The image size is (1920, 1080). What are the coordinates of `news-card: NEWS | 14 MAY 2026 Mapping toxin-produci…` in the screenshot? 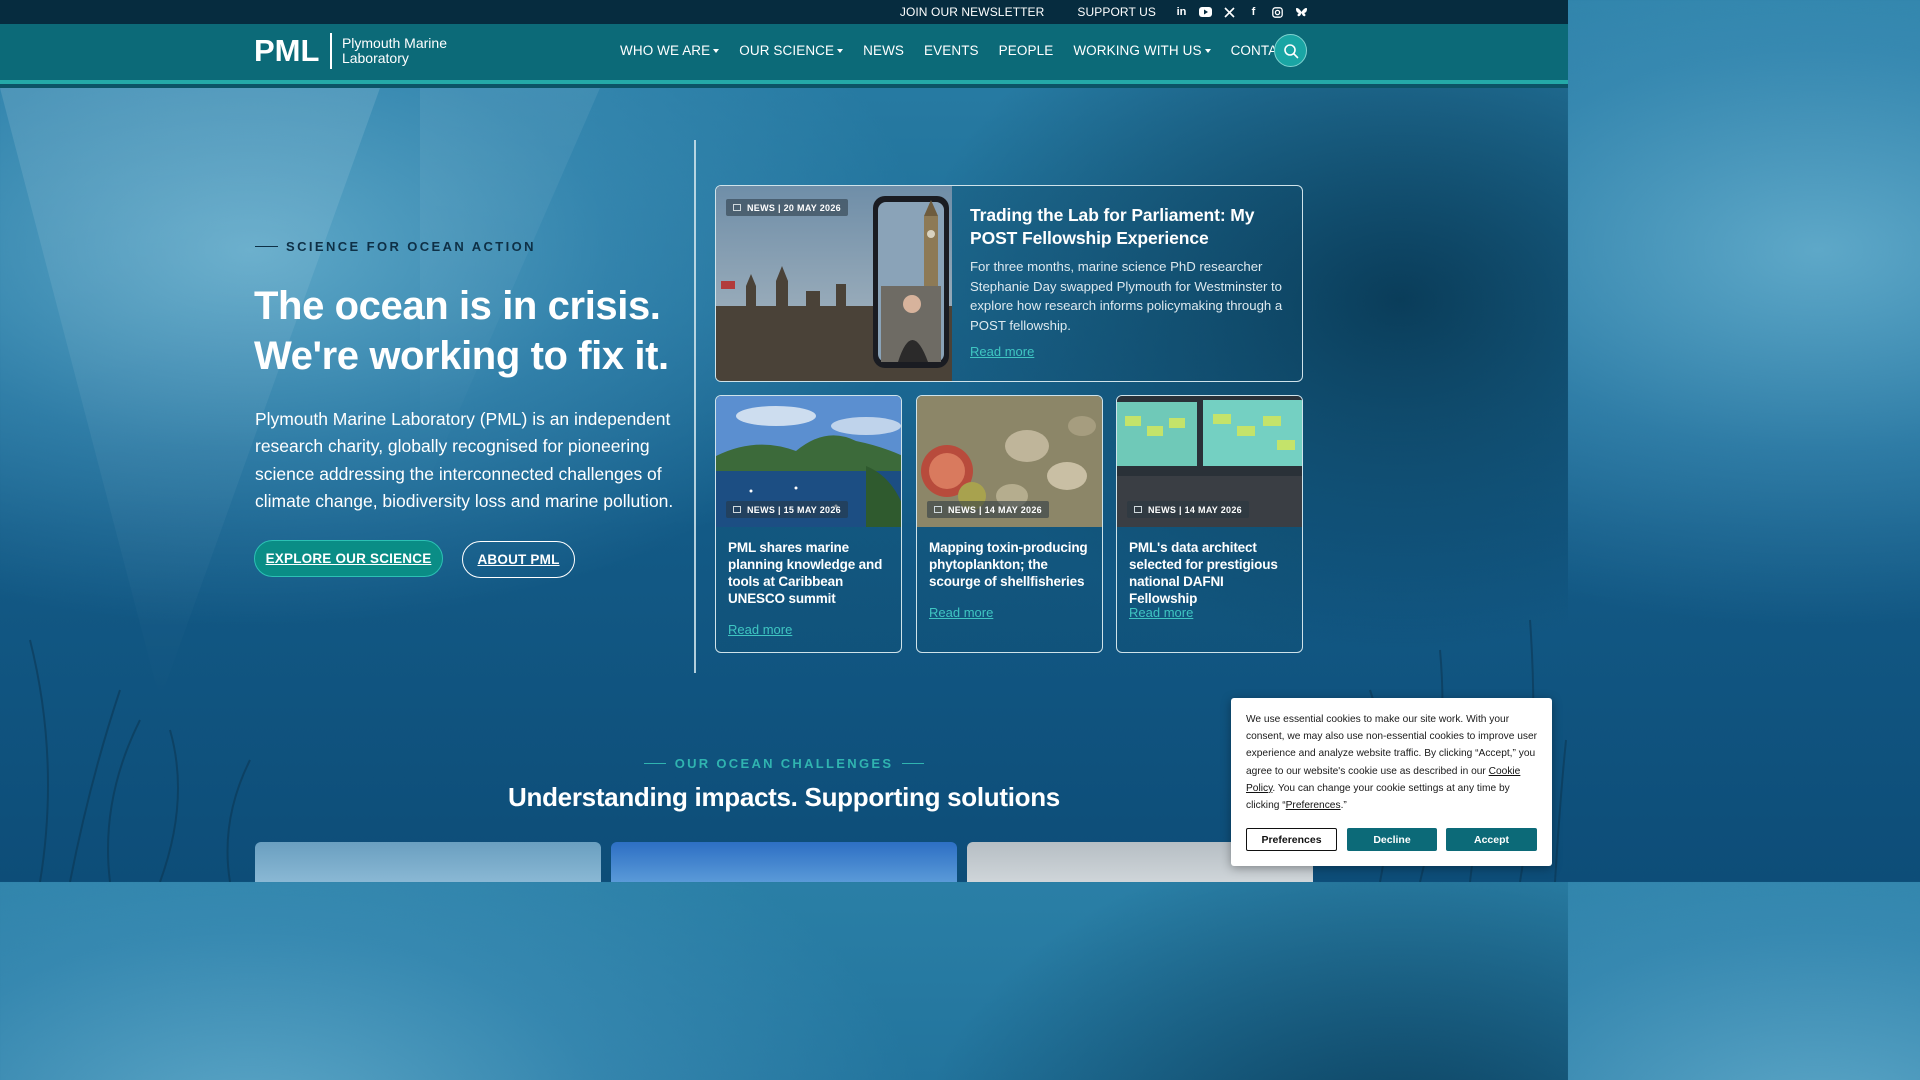 It's located at (1009, 524).